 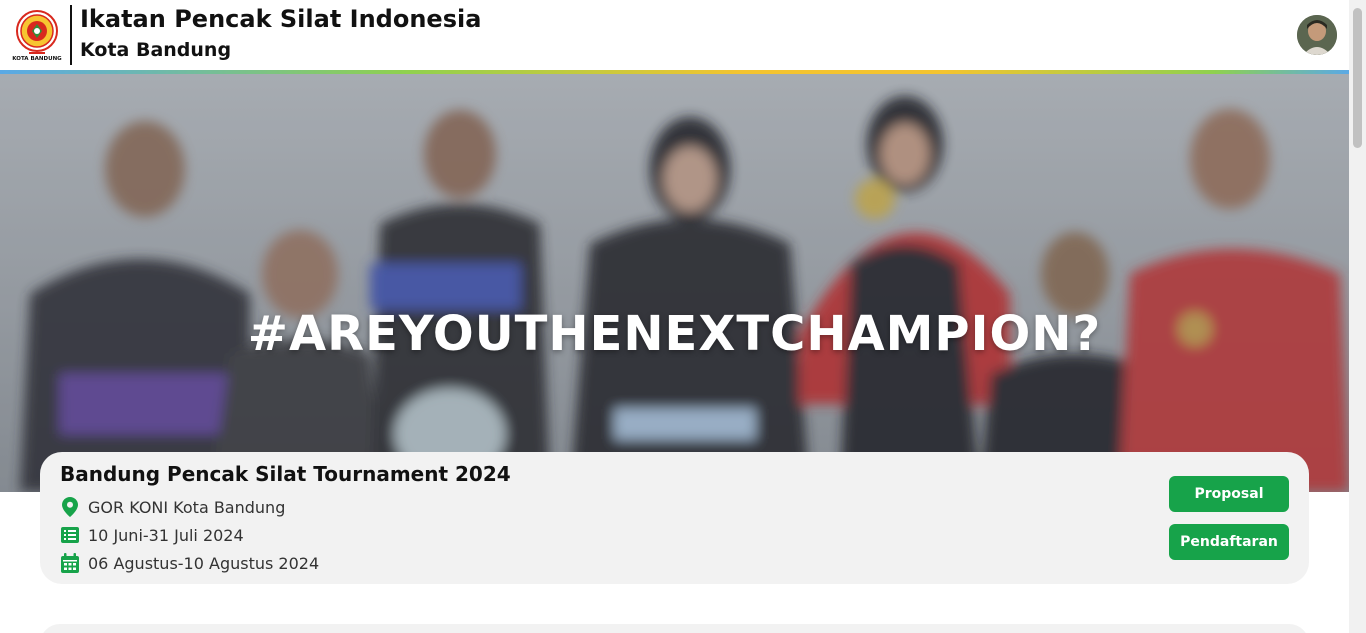 I want to click on next-event-card, so click(x=674, y=628).